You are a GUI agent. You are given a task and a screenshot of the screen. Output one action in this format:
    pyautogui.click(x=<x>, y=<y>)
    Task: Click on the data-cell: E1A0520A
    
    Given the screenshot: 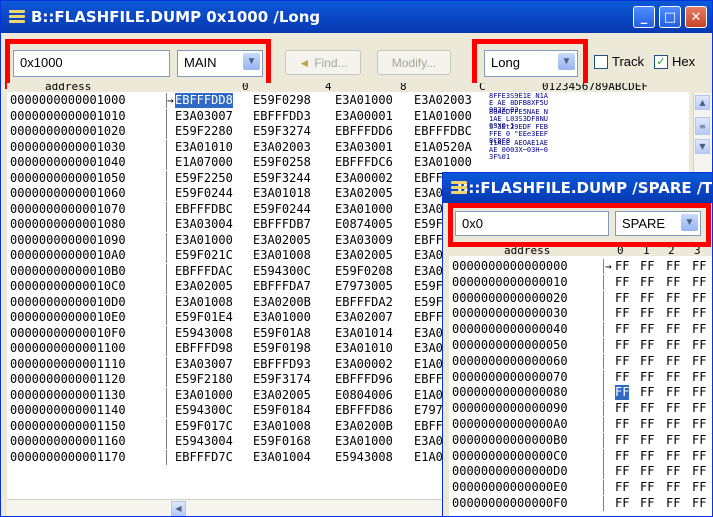 What is the action you would take?
    pyautogui.click(x=443, y=147)
    